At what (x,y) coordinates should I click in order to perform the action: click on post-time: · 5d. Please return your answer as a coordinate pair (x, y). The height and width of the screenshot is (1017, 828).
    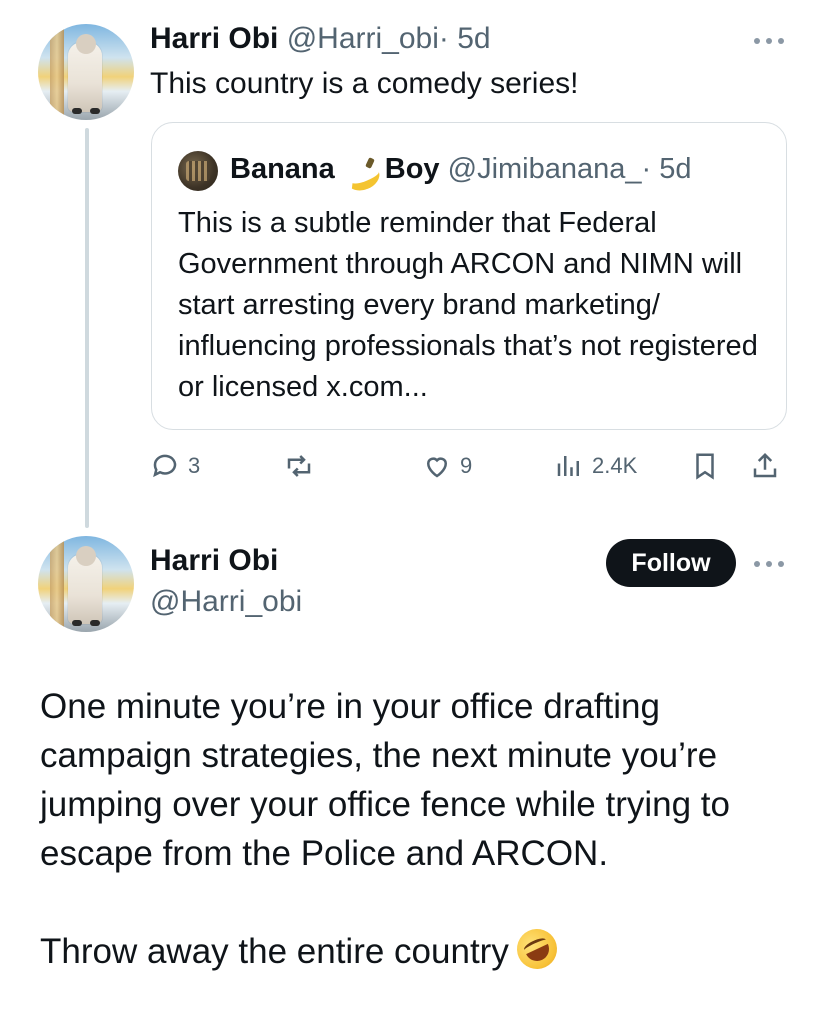
    Looking at the image, I should click on (465, 38).